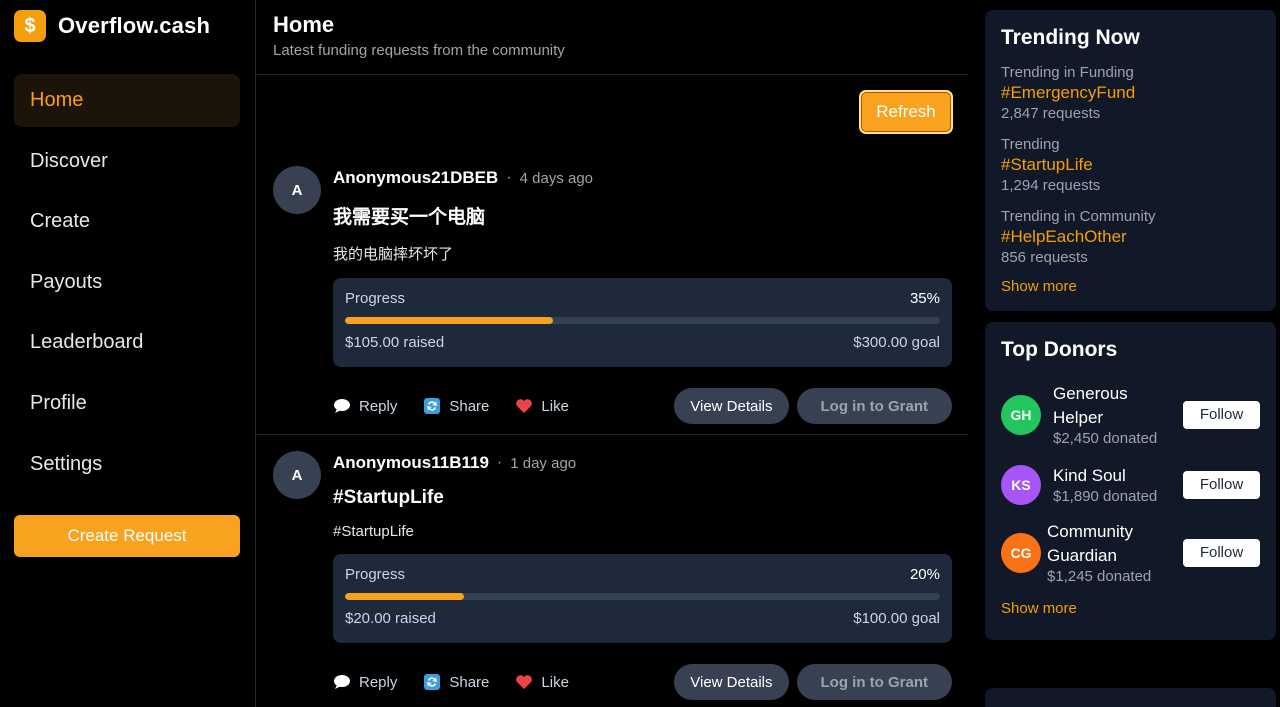  What do you see at coordinates (395, 342) in the screenshot?
I see `raised-amount: $105.00 raised` at bounding box center [395, 342].